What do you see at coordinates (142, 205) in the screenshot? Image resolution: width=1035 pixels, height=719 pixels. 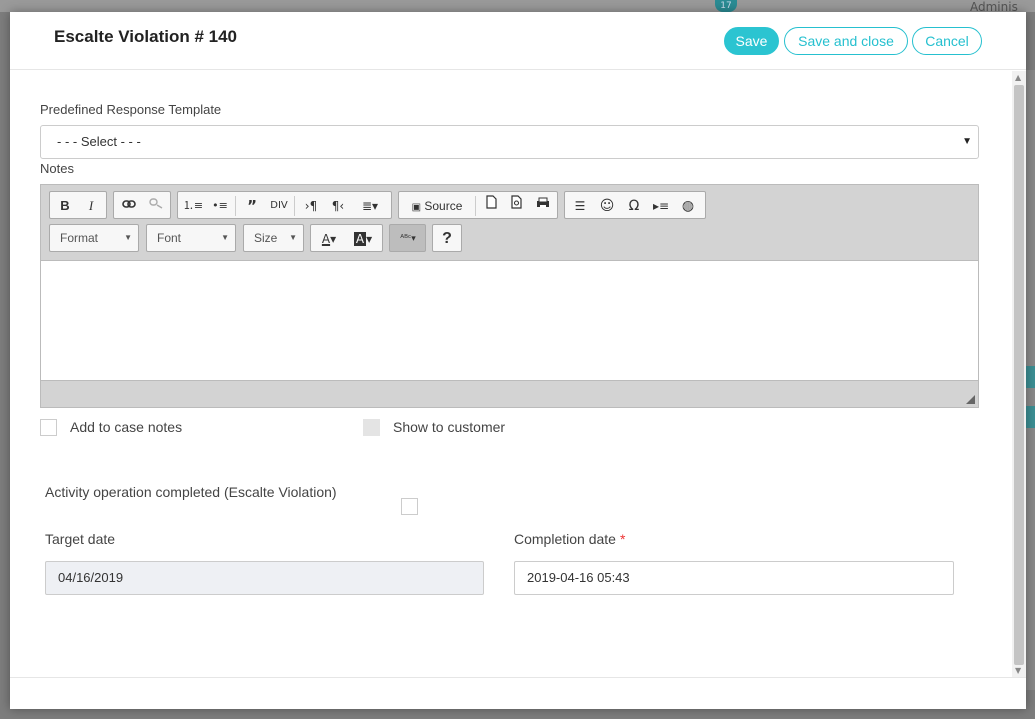 I see `toolbar-group-links` at bounding box center [142, 205].